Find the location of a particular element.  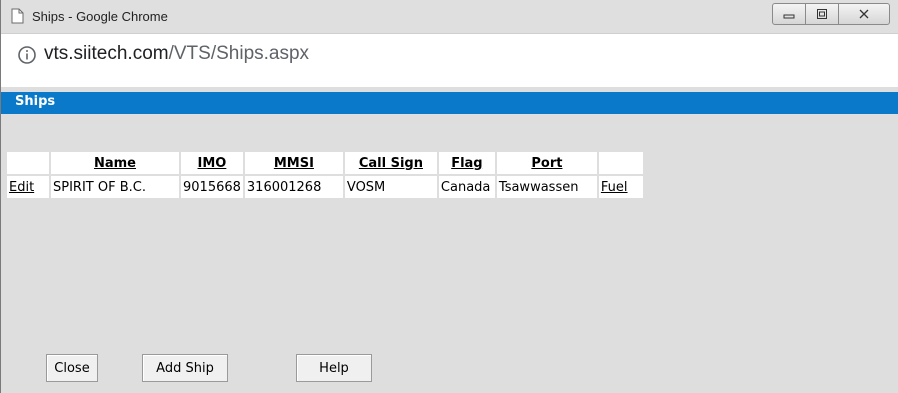

close-icon is located at coordinates (864, 14).